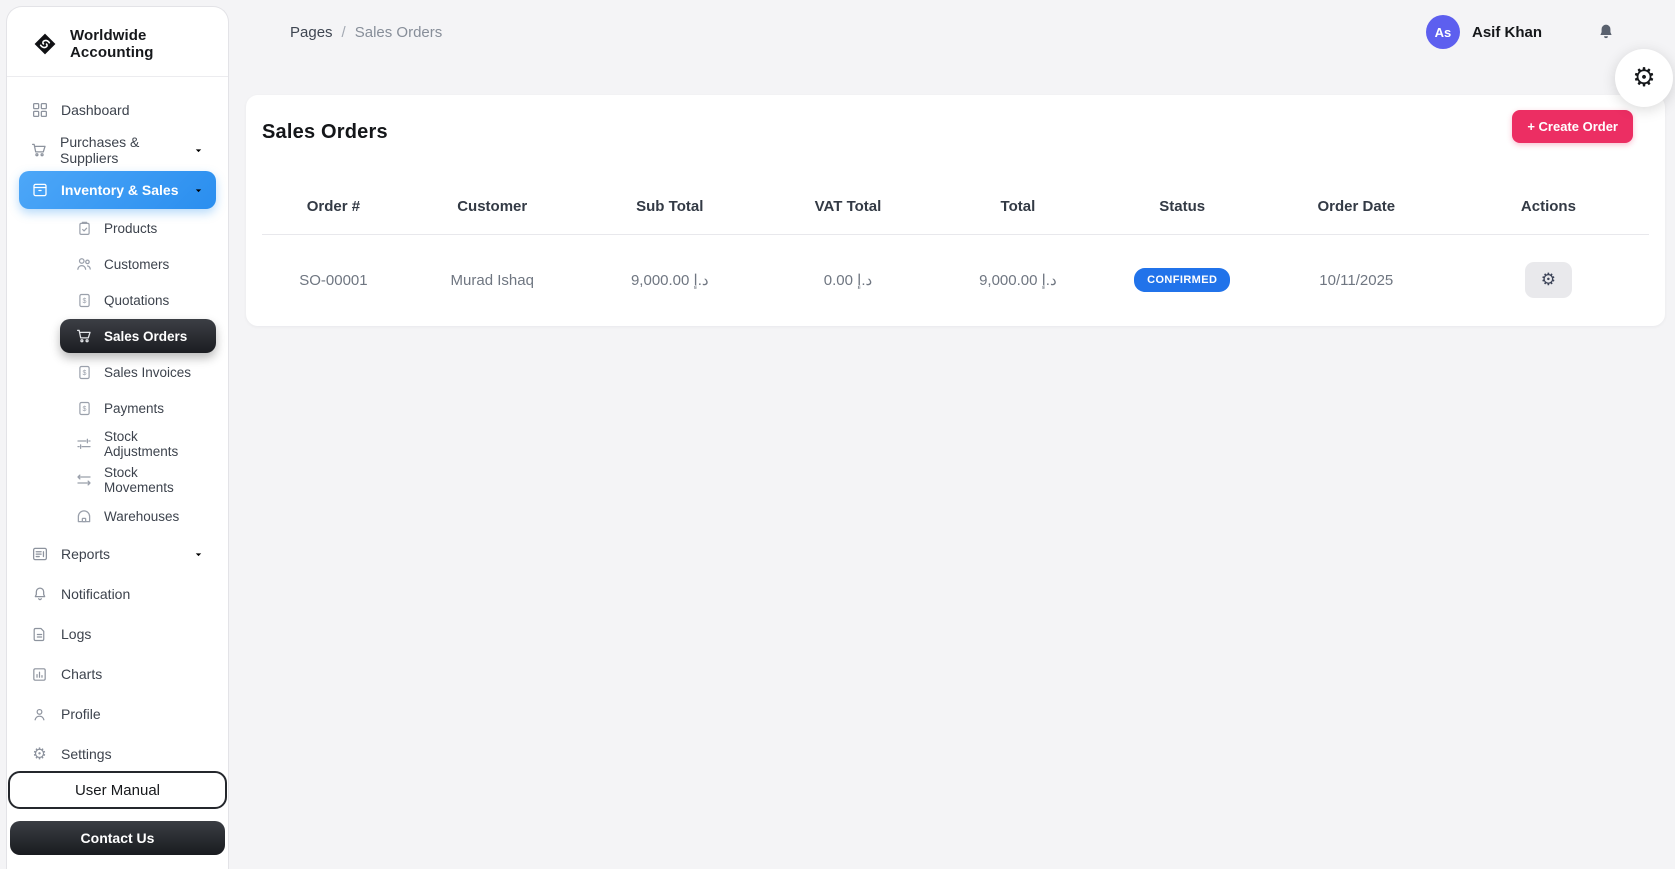 Image resolution: width=1675 pixels, height=869 pixels. I want to click on notifications-button, so click(1606, 32).